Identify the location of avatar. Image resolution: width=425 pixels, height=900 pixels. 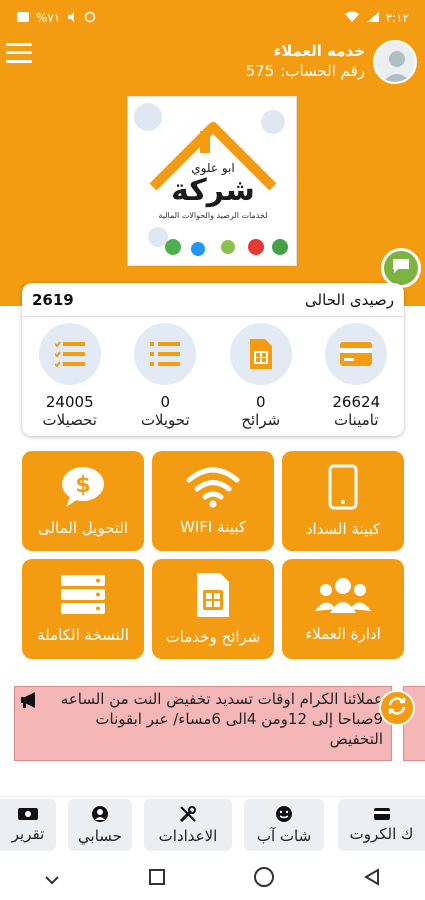
(395, 62).